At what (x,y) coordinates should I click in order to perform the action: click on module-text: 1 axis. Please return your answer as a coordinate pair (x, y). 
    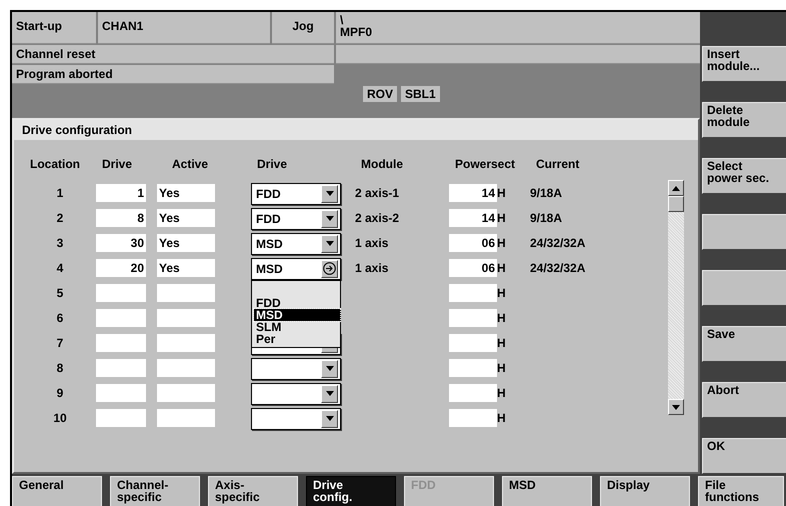
    Looking at the image, I should click on (372, 243).